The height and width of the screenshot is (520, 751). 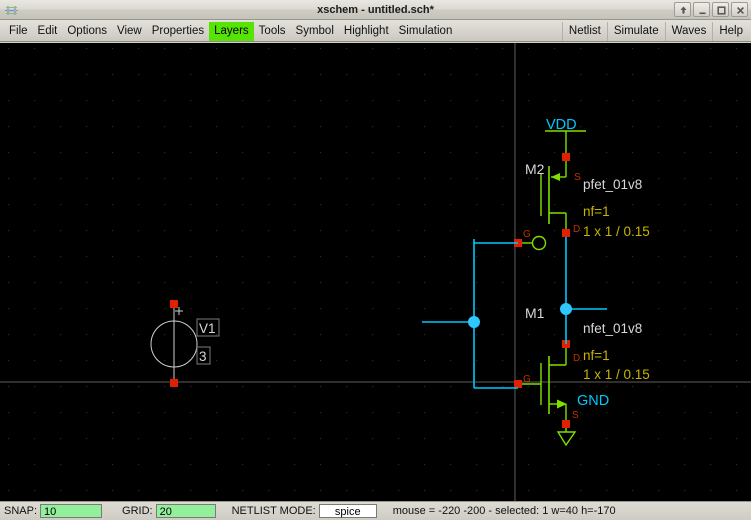 I want to click on menu-options: Options, so click(x=87, y=31).